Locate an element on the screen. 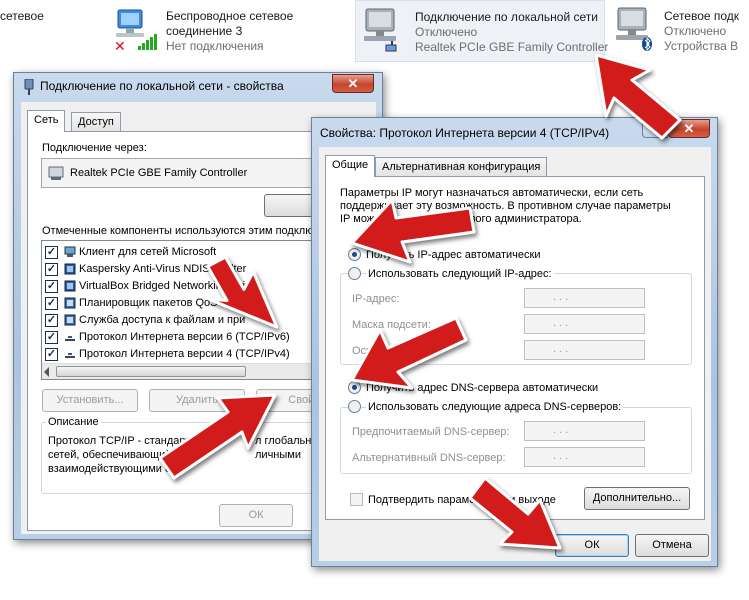 This screenshot has height=600, width=749. manual-ip-label: Использовать следующий IP-адрес: is located at coordinates (460, 274).